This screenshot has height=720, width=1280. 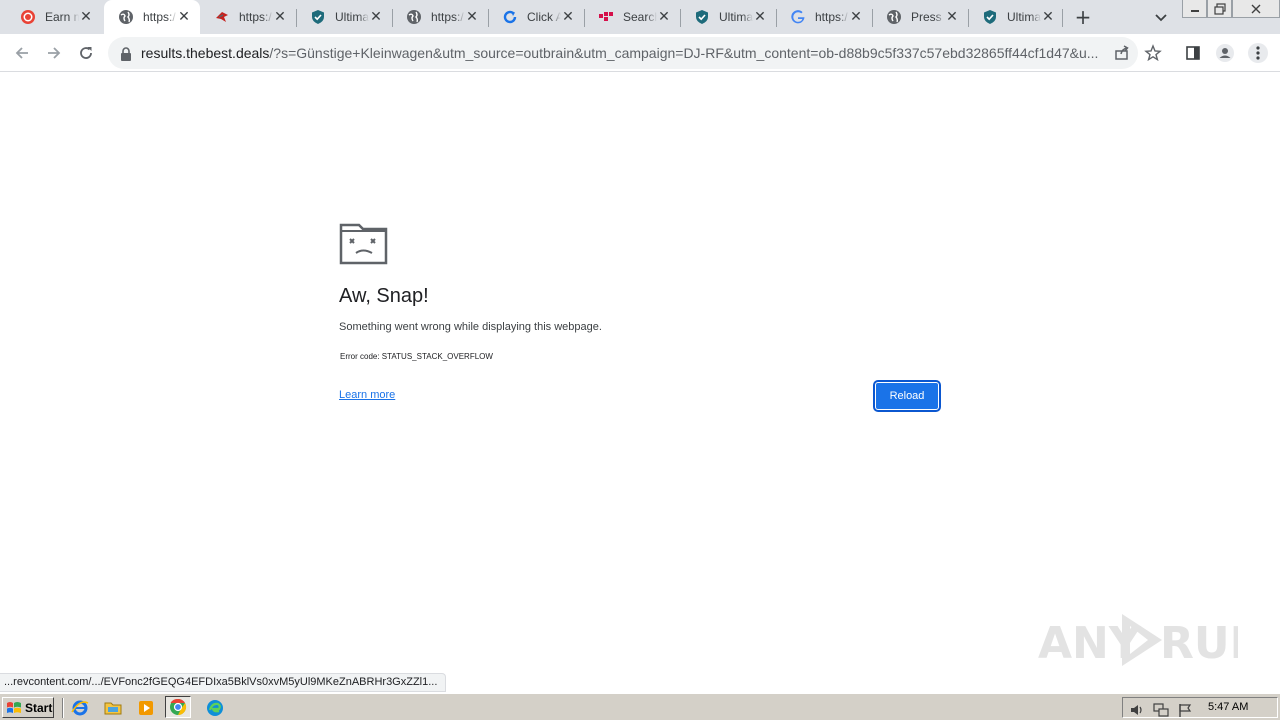 What do you see at coordinates (205, 53) in the screenshot?
I see `url-host: results.thebest.deals` at bounding box center [205, 53].